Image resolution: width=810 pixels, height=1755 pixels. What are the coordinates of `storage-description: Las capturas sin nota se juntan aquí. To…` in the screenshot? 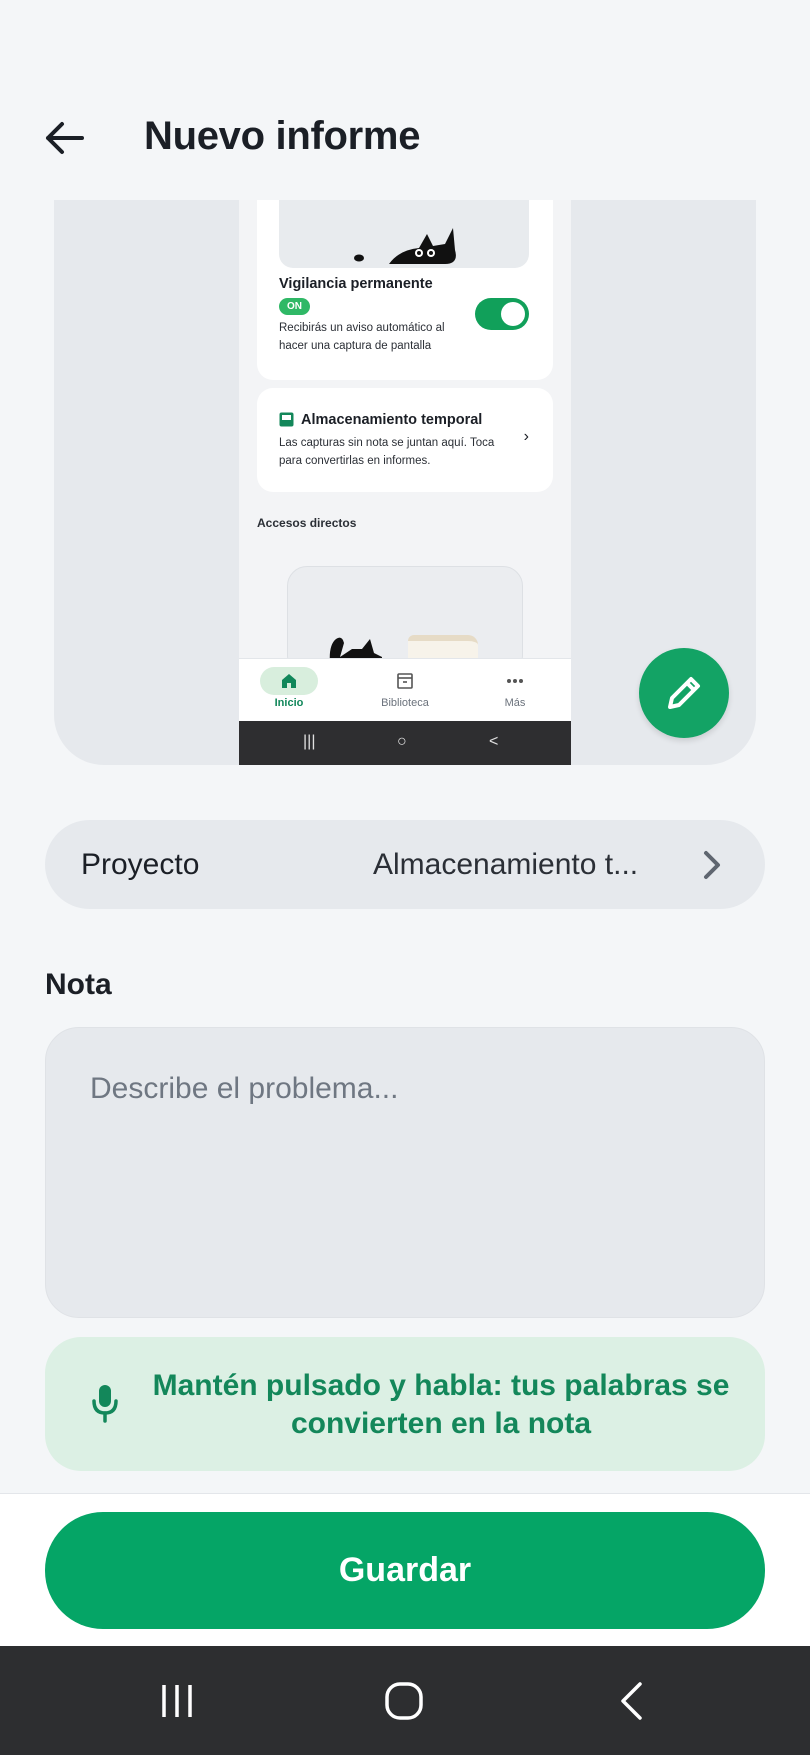 It's located at (387, 452).